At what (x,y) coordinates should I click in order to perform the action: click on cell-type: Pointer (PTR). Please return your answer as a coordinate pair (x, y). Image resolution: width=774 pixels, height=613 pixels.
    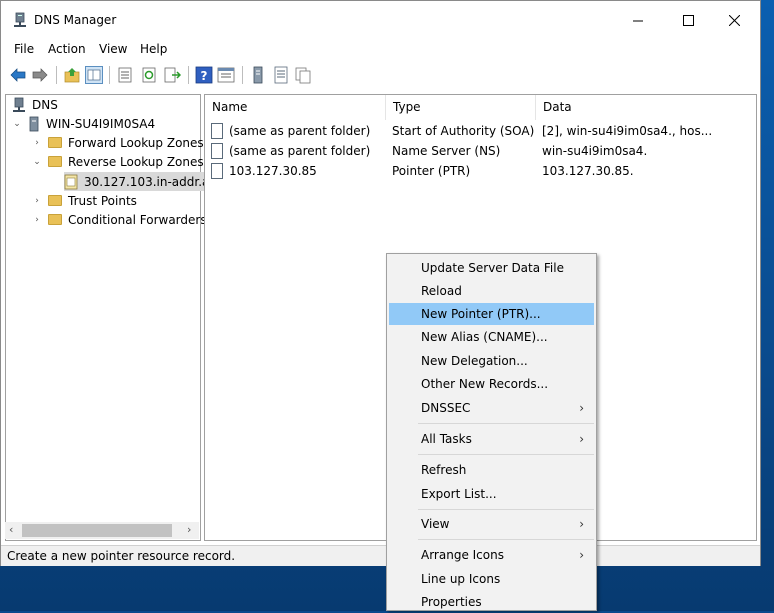
    Looking at the image, I should click on (431, 171).